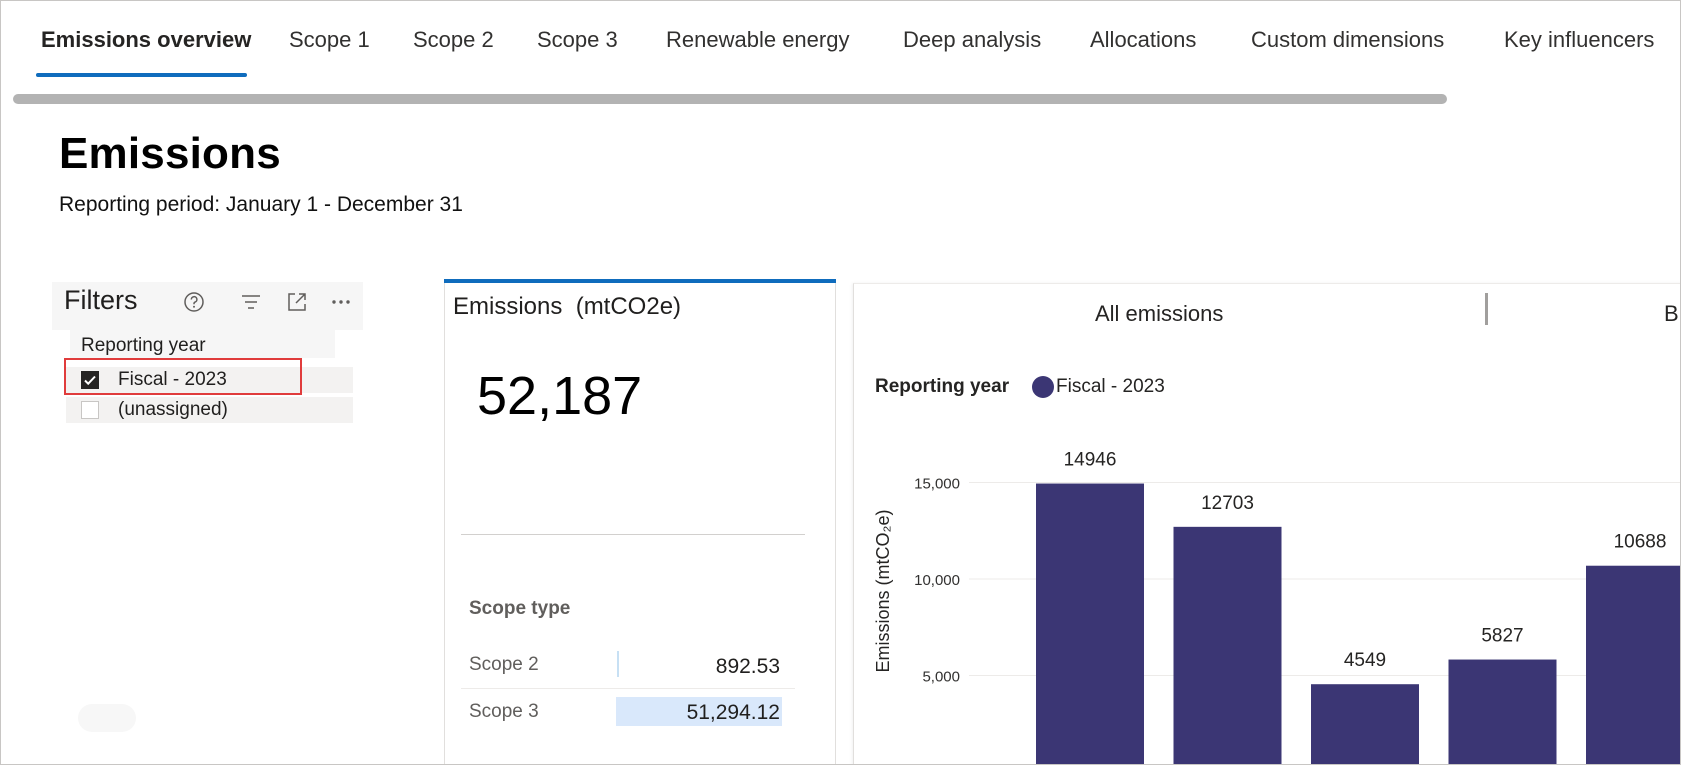 This screenshot has height=765, width=1681. Describe the element at coordinates (1640, 542) in the screenshot. I see `bar-data-label: 10688` at that location.